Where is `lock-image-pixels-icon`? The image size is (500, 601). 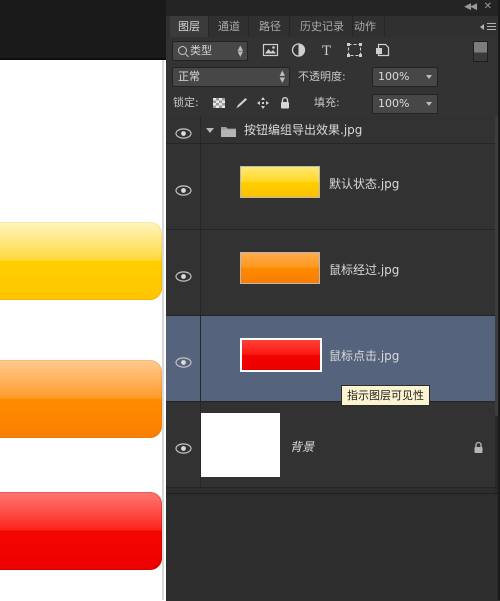 lock-image-pixels-icon is located at coordinates (241, 102).